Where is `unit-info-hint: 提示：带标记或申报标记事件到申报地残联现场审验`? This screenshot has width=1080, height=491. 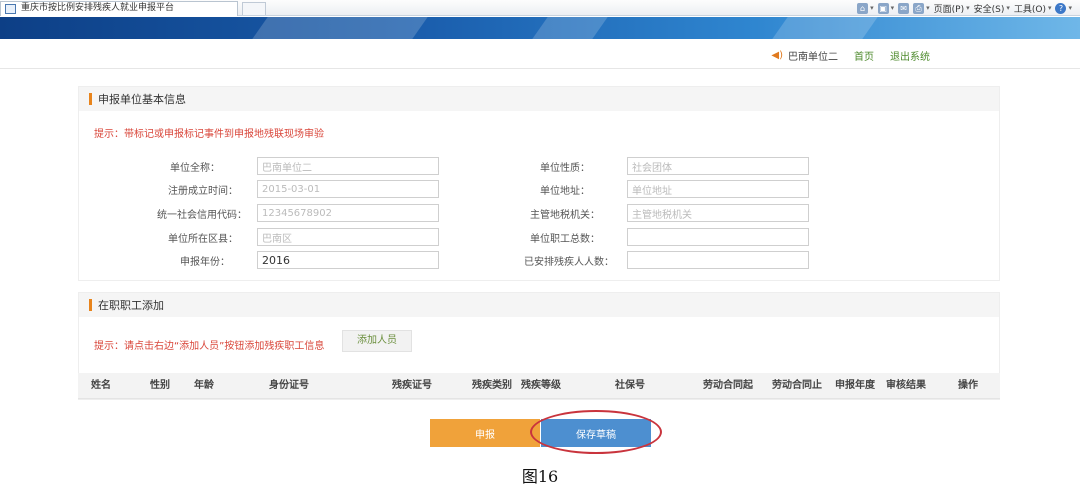
unit-info-hint: 提示：带标记或申报标记事件到申报地残联现场审验 is located at coordinates (209, 134).